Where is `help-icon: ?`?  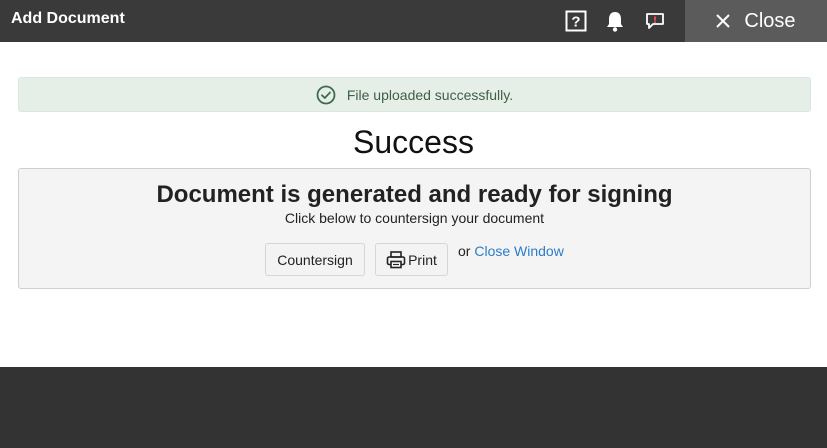
help-icon: ? is located at coordinates (576, 21).